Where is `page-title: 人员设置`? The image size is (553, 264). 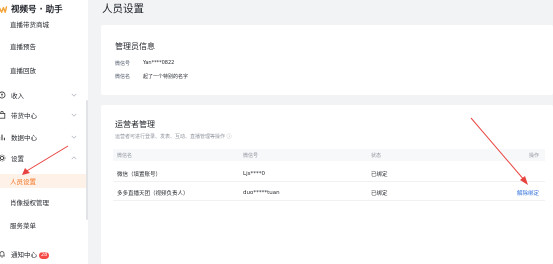
page-title: 人员设置 is located at coordinates (123, 9).